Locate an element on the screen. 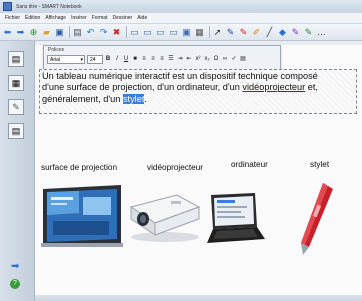 The image size is (362, 301). line-icon: ╱ is located at coordinates (269, 32).